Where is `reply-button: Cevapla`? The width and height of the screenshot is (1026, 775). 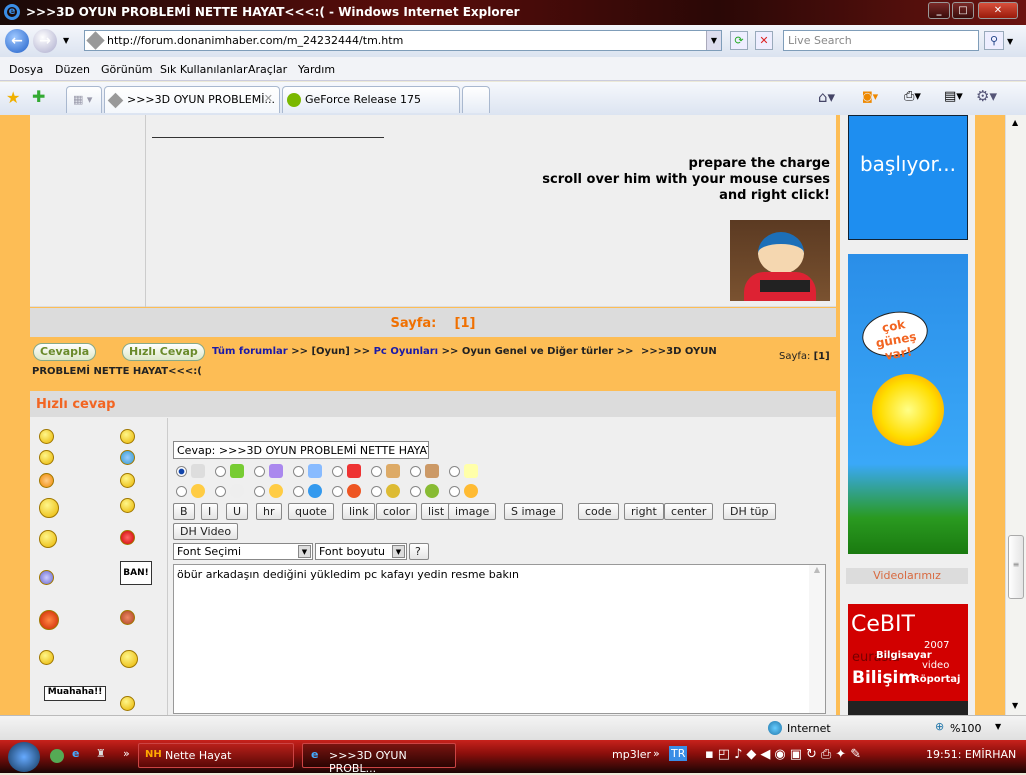
reply-button: Cevapla is located at coordinates (65, 352).